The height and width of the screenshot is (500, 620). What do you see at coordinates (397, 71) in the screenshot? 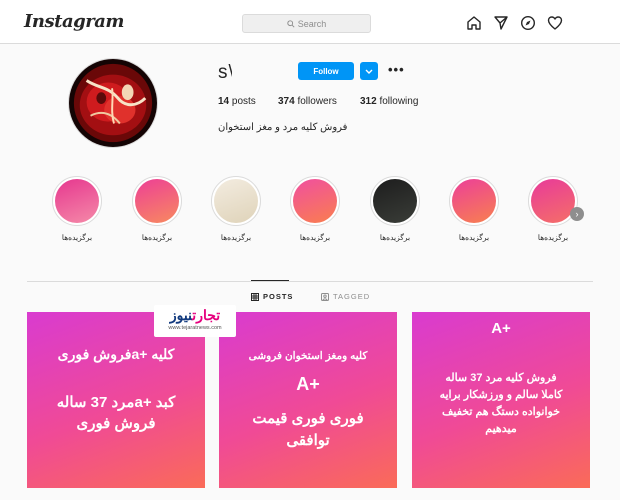
I see `more-options-button: •••` at bounding box center [397, 71].